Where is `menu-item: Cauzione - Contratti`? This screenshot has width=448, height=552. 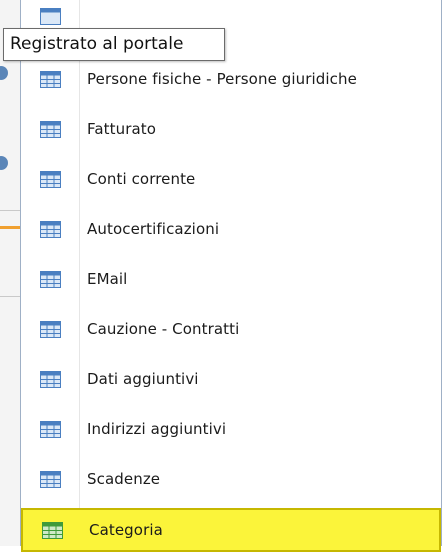
menu-item: Cauzione - Contratti is located at coordinates (231, 329).